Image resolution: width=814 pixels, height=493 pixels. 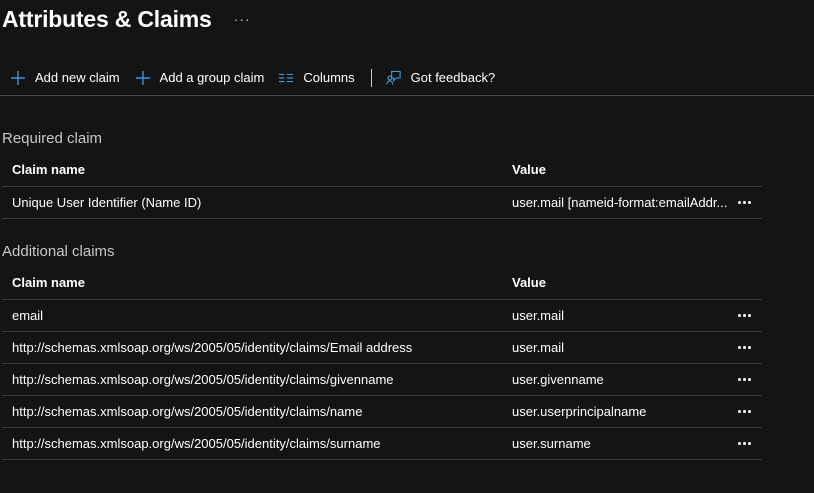 I want to click on columns-label: Columns, so click(x=329, y=77).